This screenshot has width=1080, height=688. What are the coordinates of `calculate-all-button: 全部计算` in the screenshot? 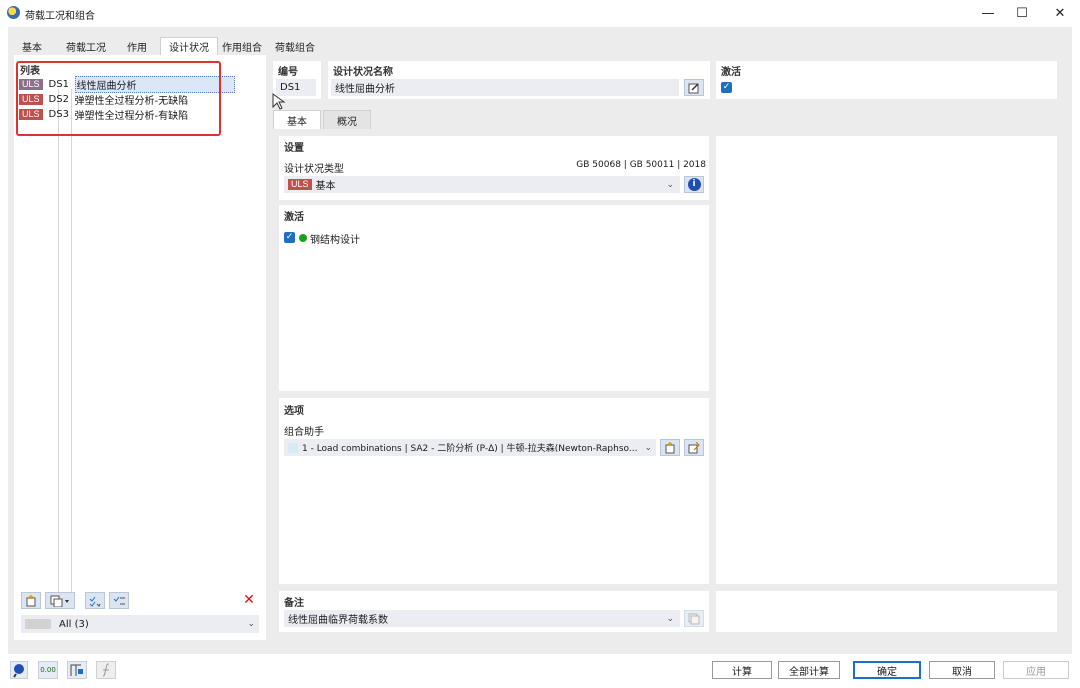 It's located at (809, 670).